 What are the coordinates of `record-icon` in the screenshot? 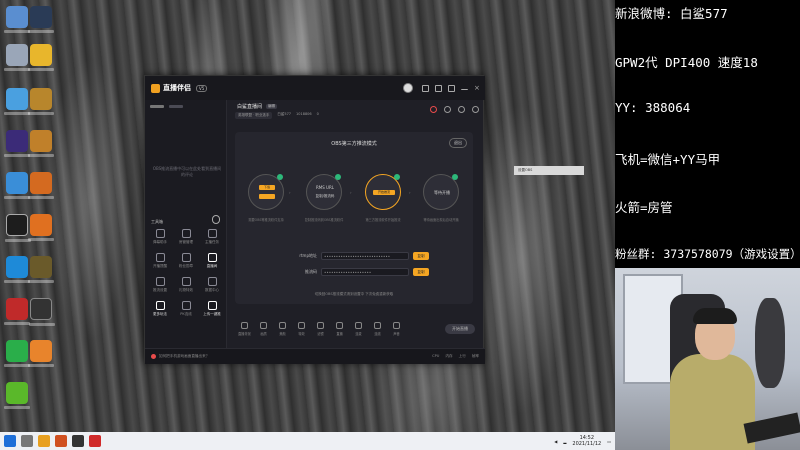 It's located at (433, 109).